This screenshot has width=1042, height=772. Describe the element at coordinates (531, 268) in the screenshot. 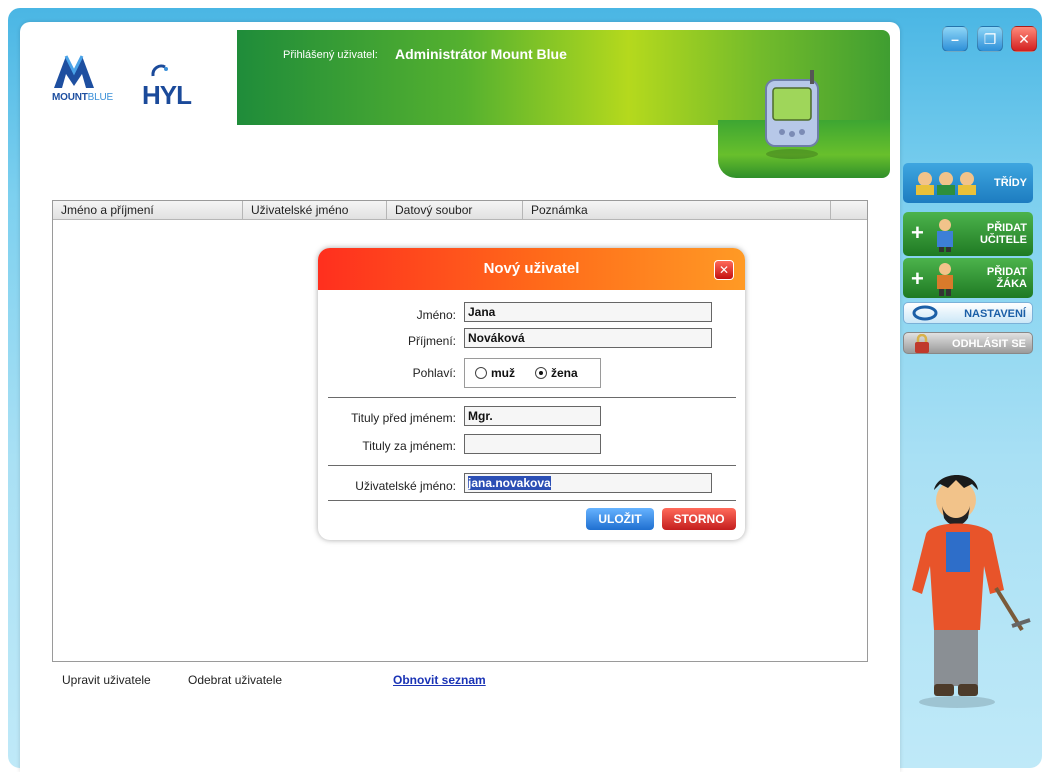

I see `dialog-title: Nový uživatel` at that location.